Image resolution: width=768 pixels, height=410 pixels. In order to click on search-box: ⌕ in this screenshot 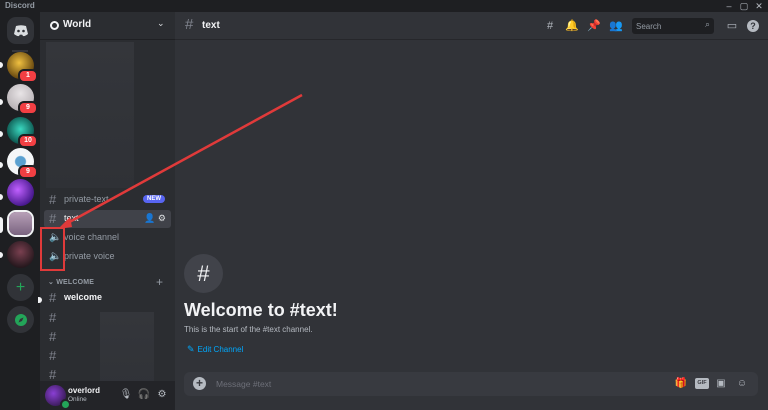, I will do `click(673, 26)`.